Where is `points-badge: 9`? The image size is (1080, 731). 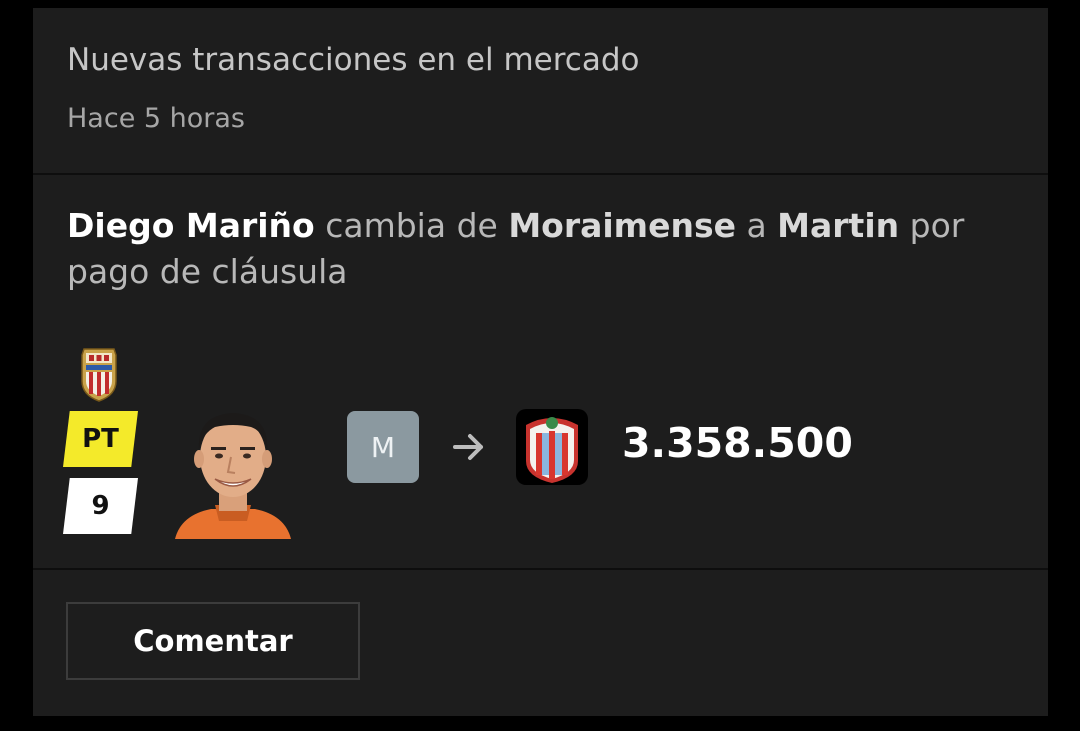 points-badge: 9 is located at coordinates (100, 506).